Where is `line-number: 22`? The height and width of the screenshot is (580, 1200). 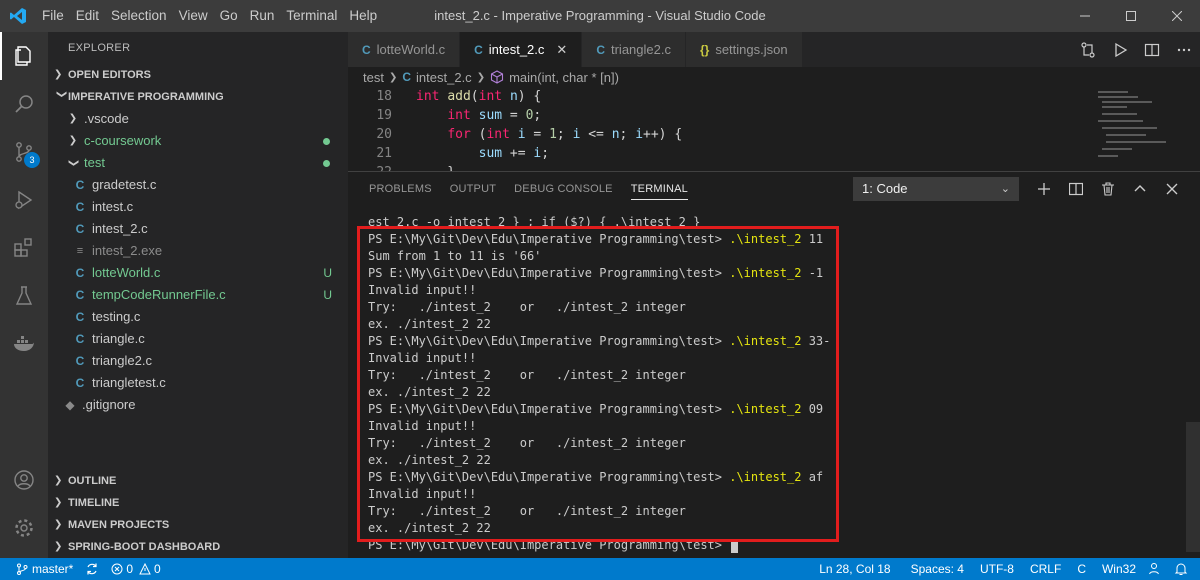
line-number: 22 is located at coordinates (370, 167).